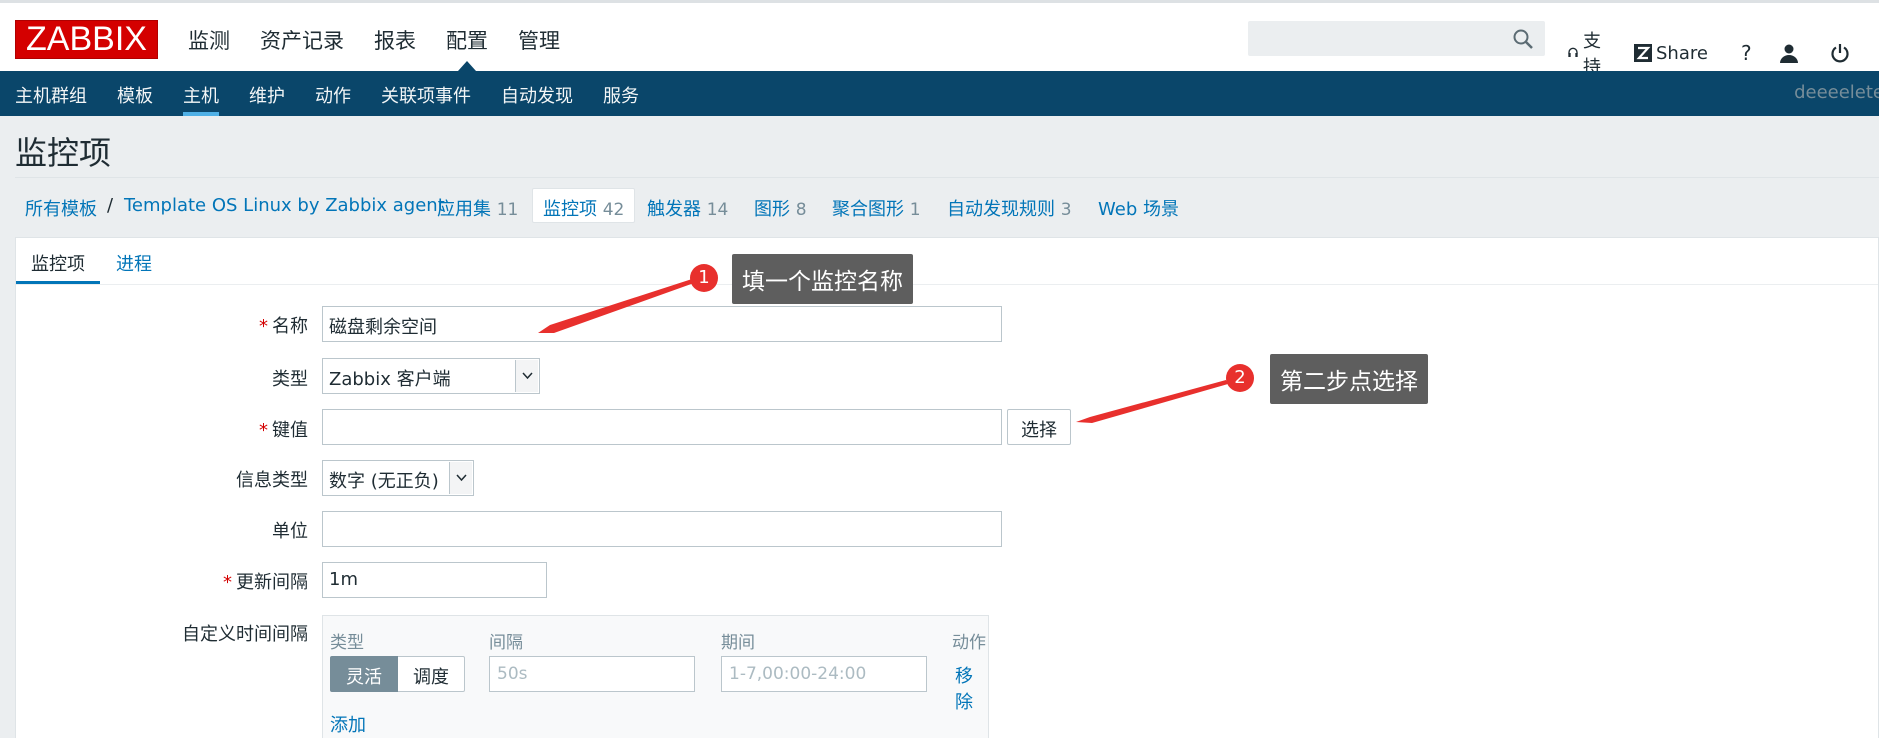 This screenshot has width=1879, height=738. What do you see at coordinates (883, 351) in the screenshot?
I see `annotation-arrows` at bounding box center [883, 351].